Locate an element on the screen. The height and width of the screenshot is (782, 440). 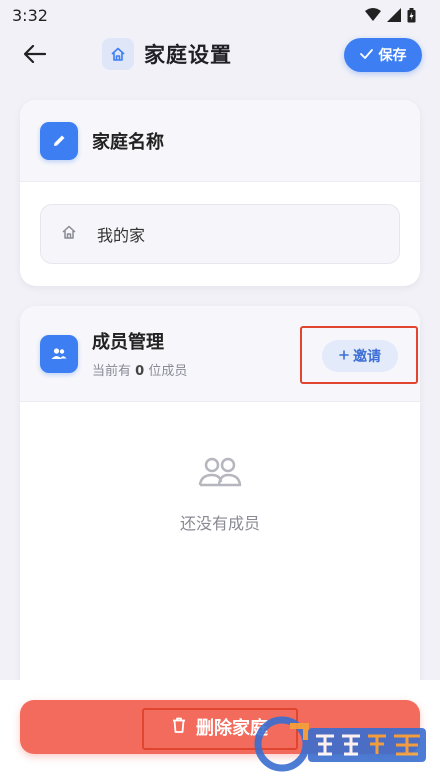
pencil-icon is located at coordinates (59, 140).